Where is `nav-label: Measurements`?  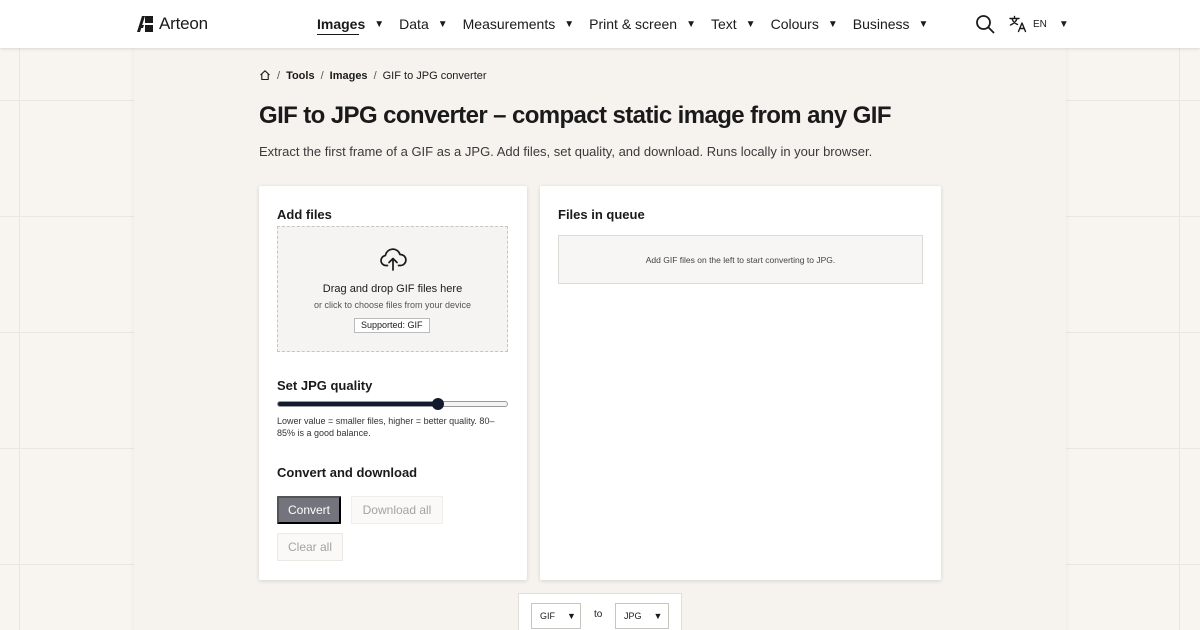
nav-label: Measurements is located at coordinates (509, 24).